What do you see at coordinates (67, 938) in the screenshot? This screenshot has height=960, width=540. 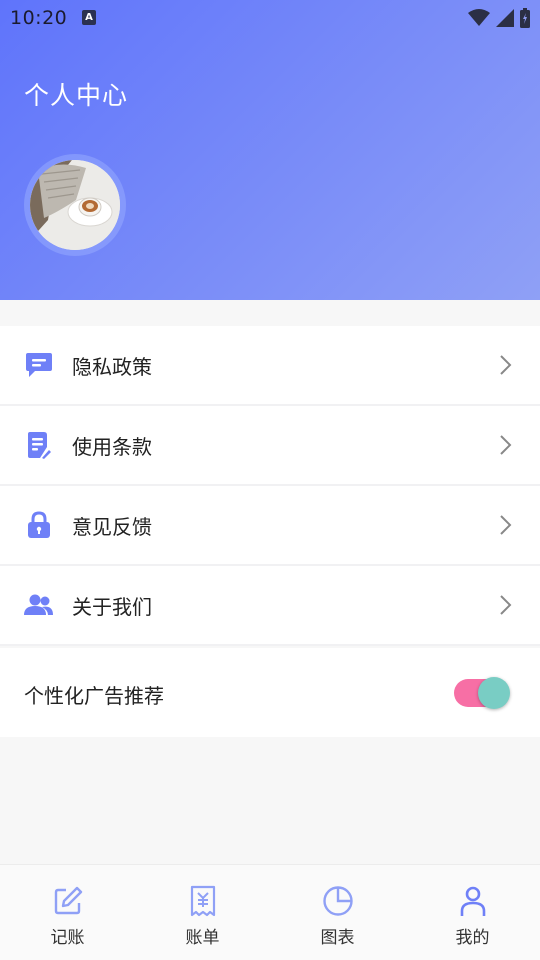 I see `tab-label: 记账` at bounding box center [67, 938].